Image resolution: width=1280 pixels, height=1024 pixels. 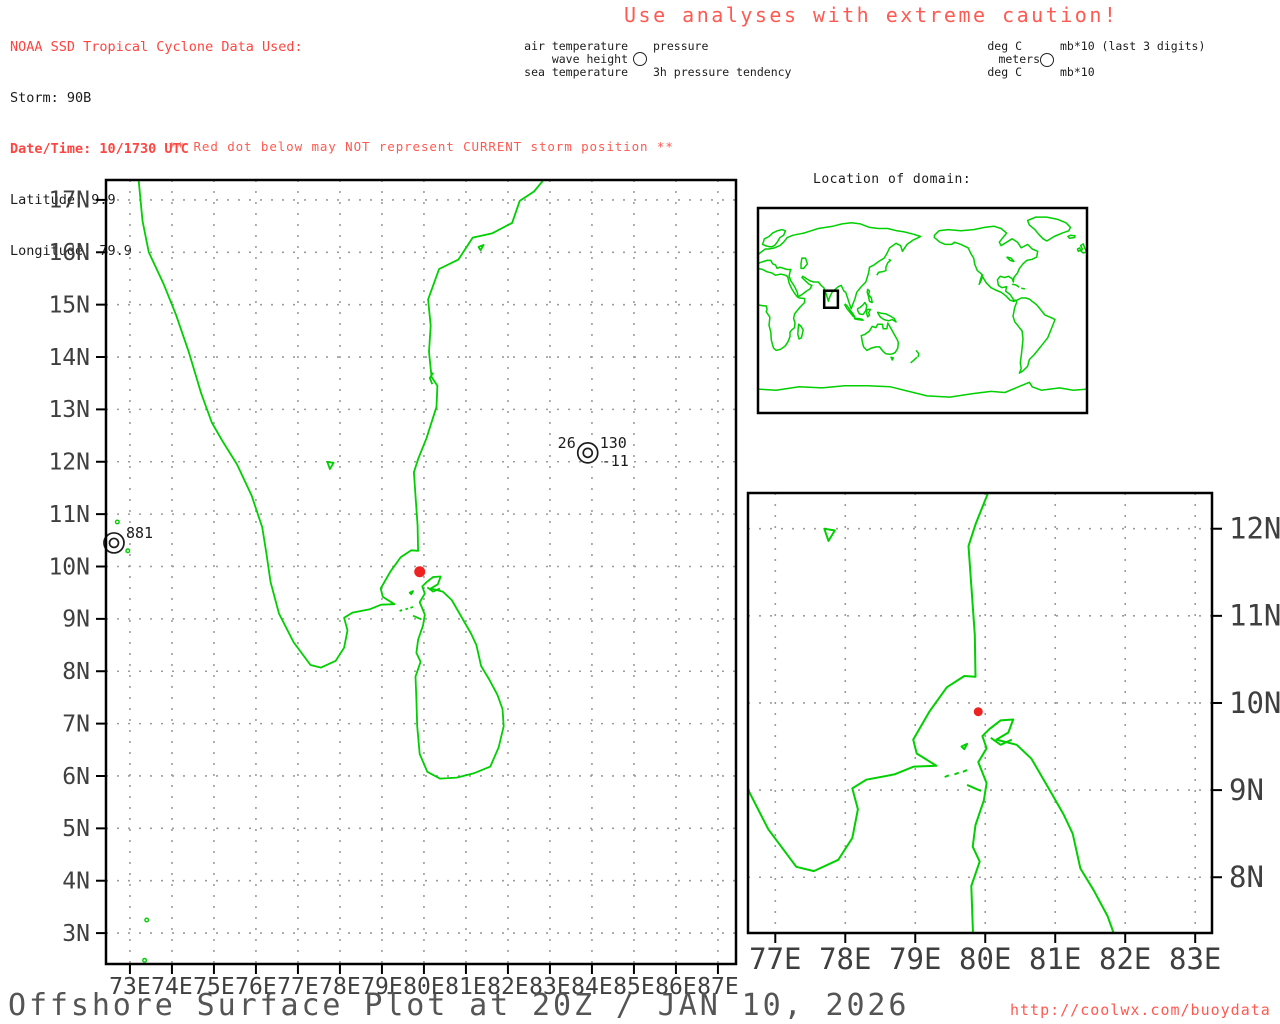 I want to click on lat-tick-label: 14N, so click(x=69, y=358).